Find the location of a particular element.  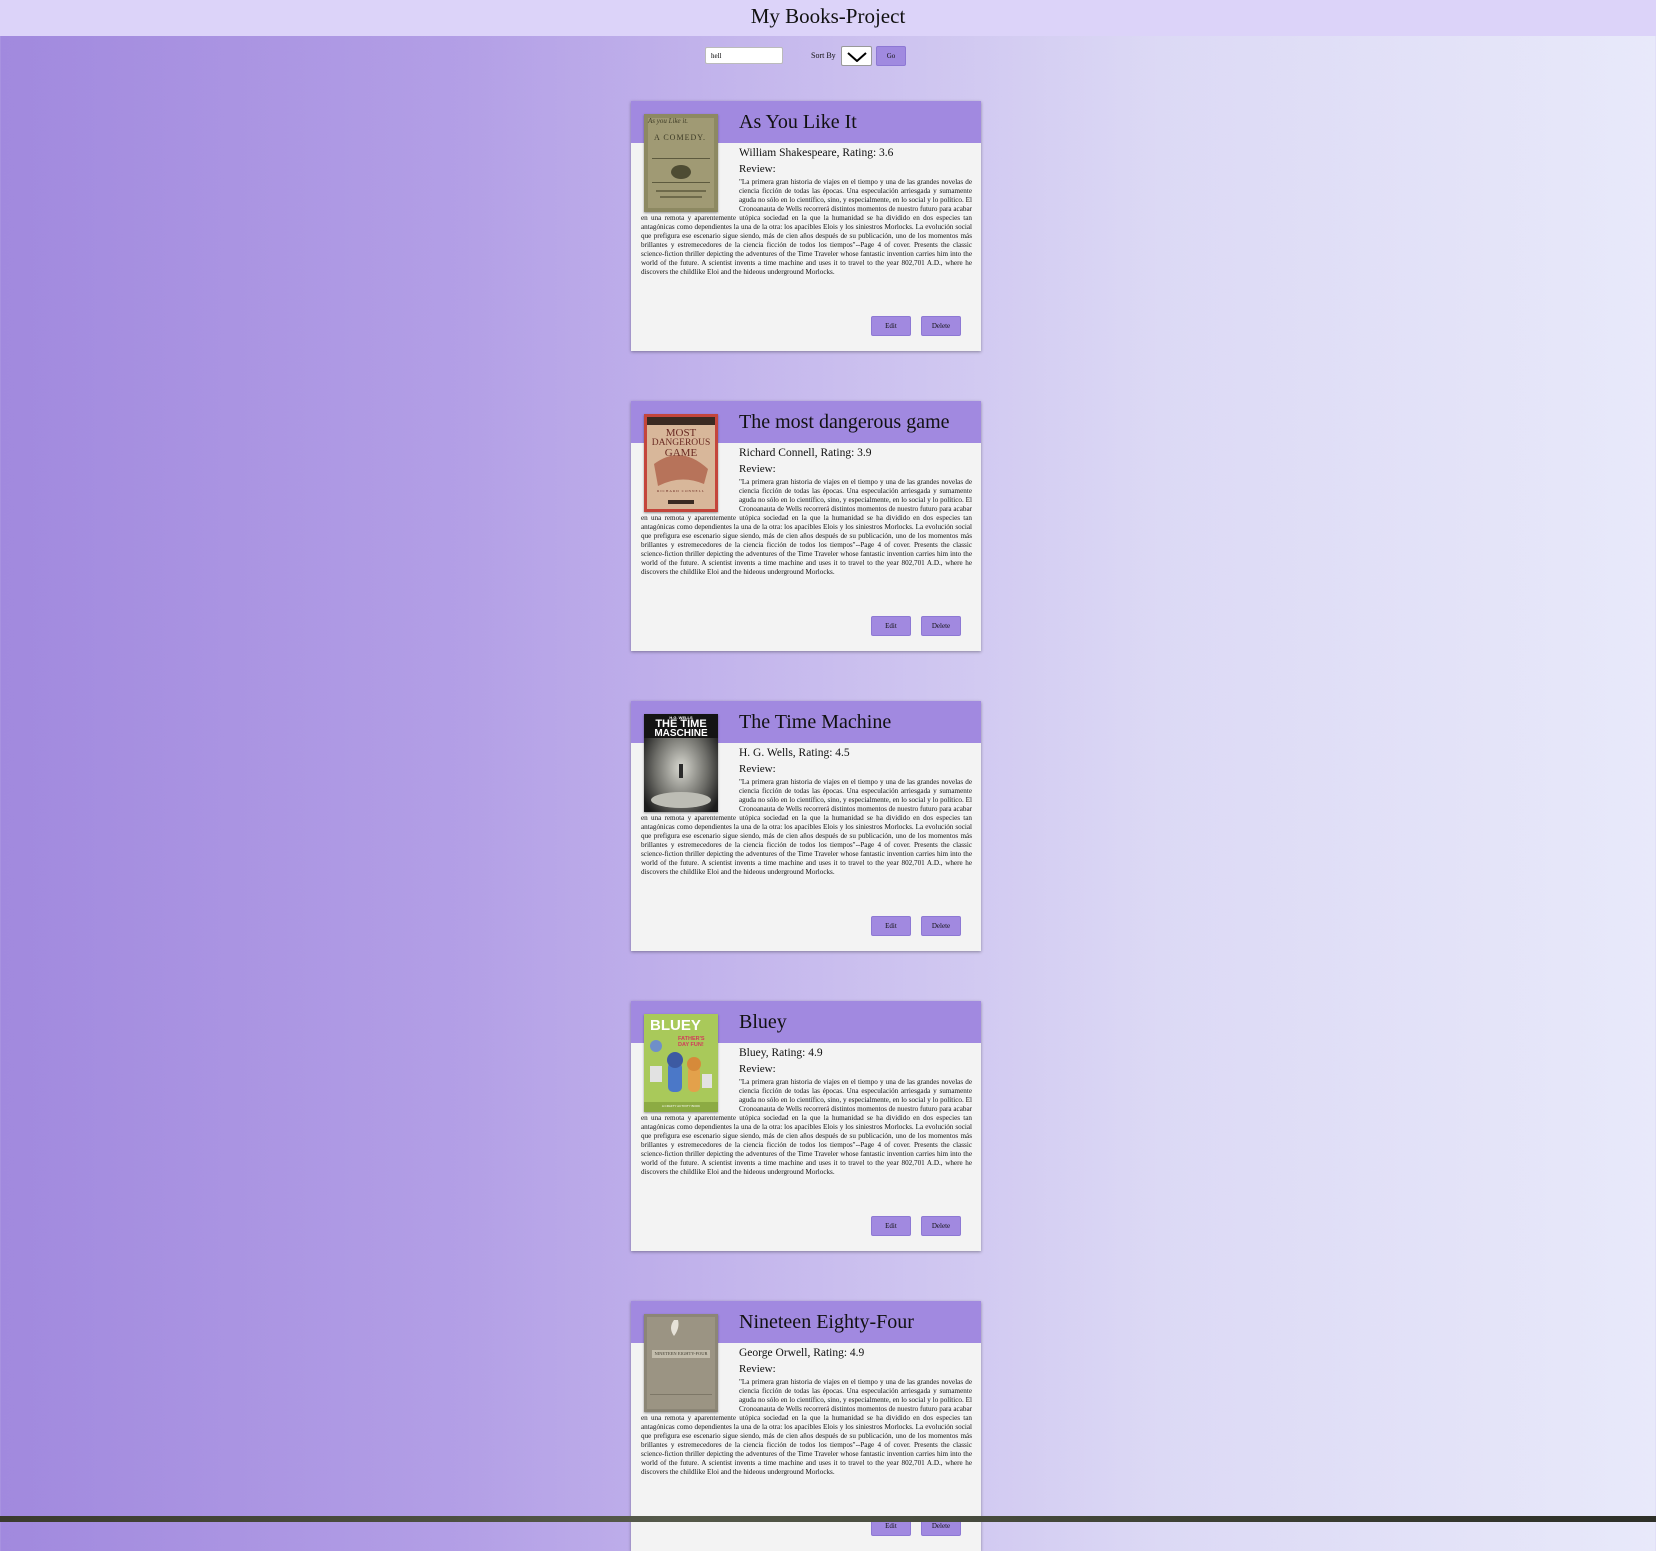

chevron-down-icon is located at coordinates (857, 57).